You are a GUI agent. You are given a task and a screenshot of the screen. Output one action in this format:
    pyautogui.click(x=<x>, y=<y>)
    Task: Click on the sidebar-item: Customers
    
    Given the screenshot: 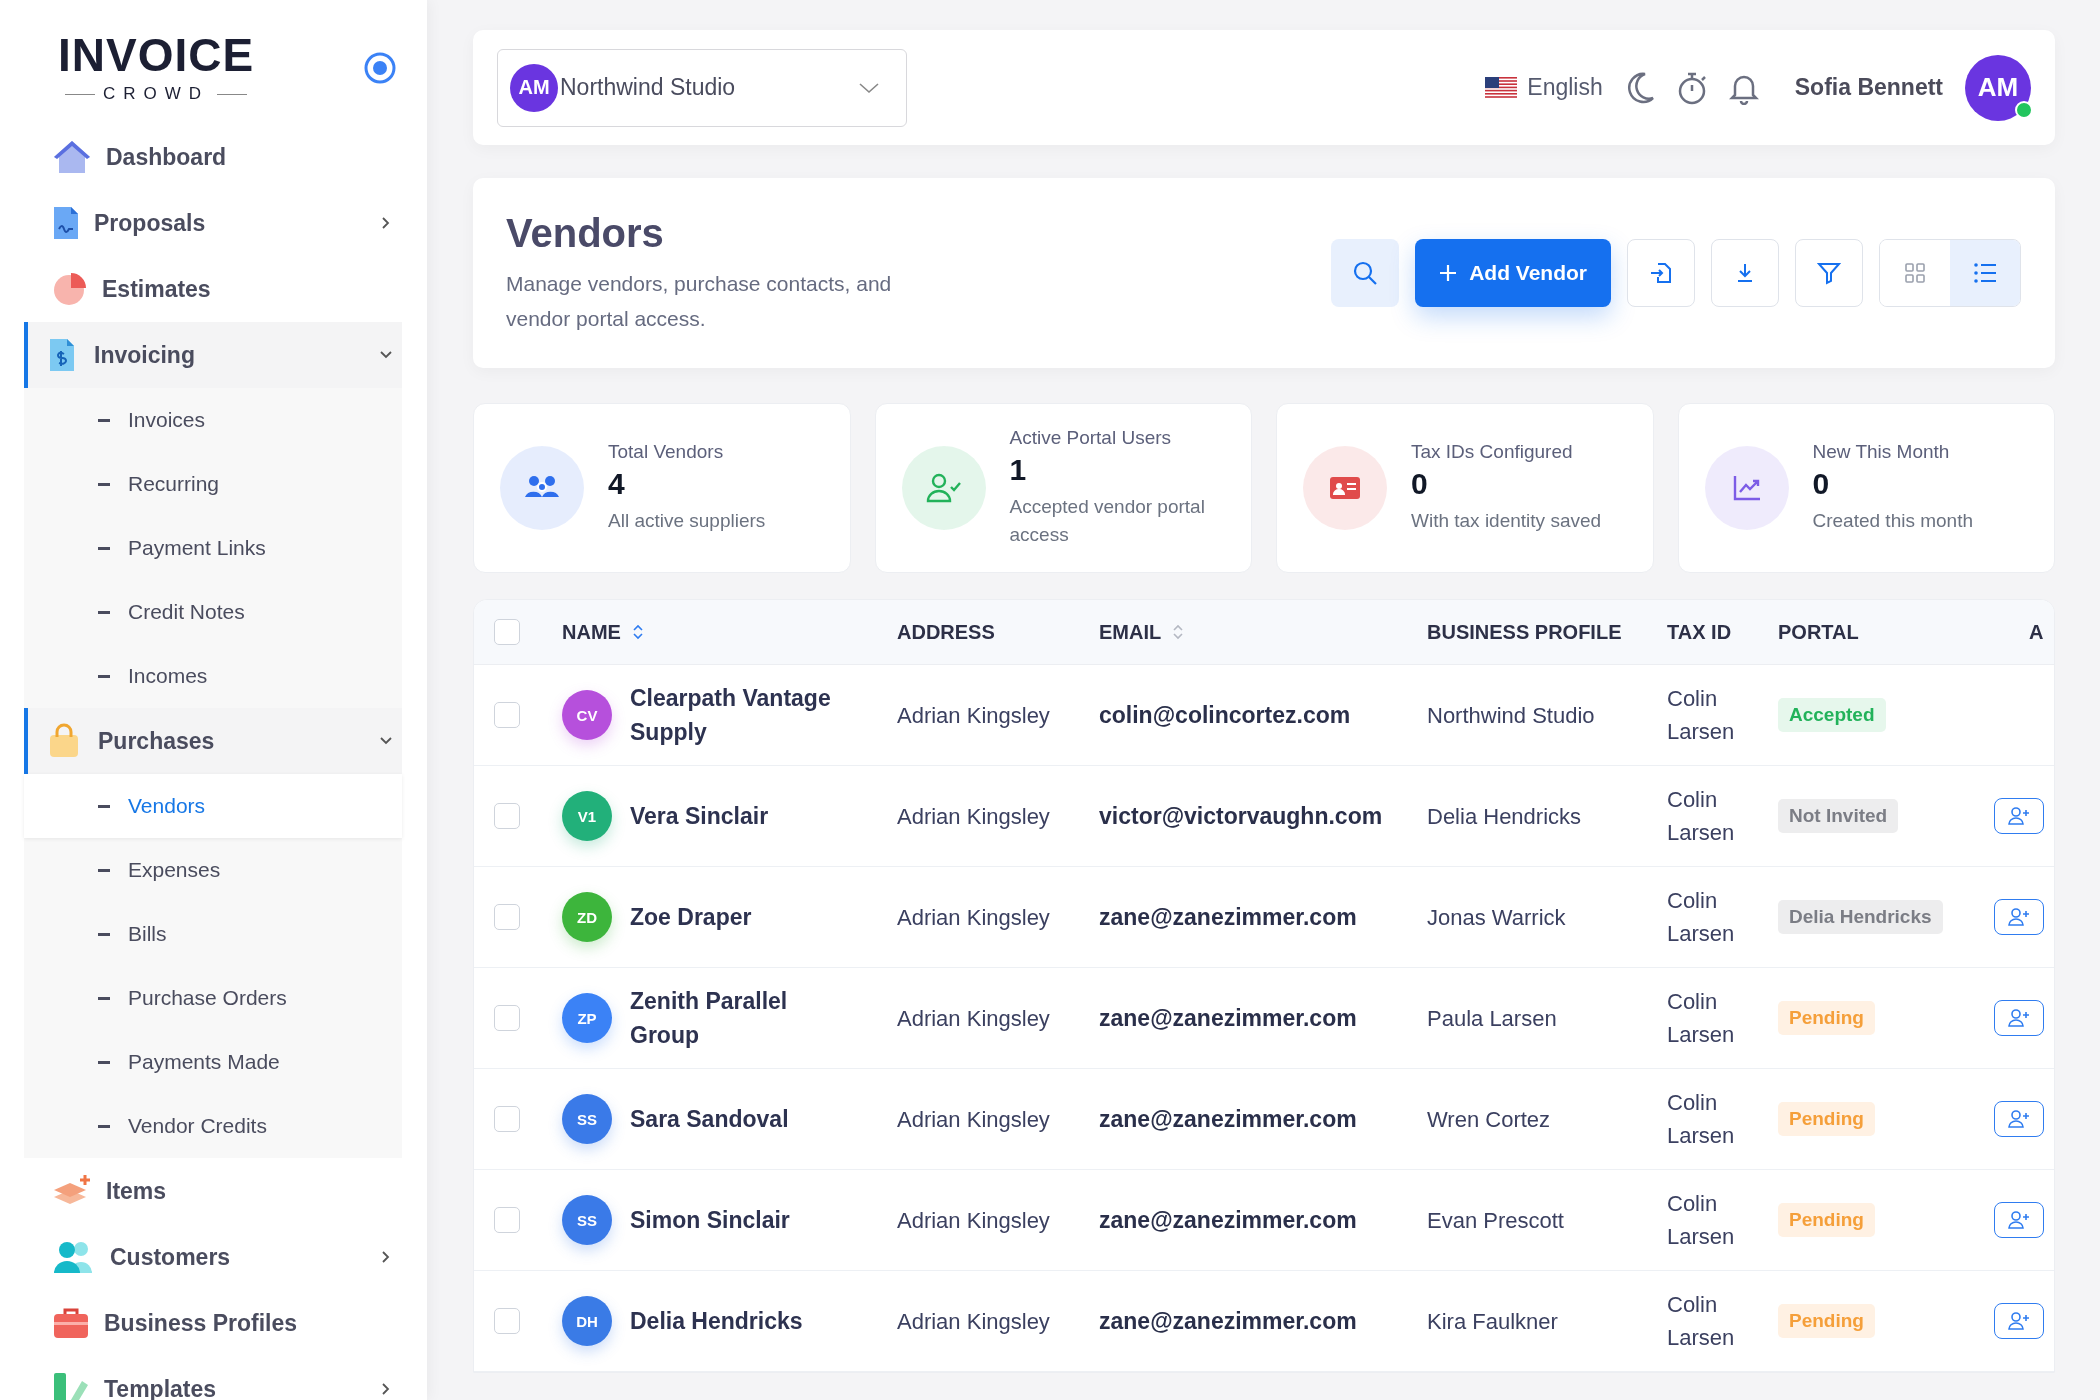 What is the action you would take?
    pyautogui.click(x=213, y=1257)
    